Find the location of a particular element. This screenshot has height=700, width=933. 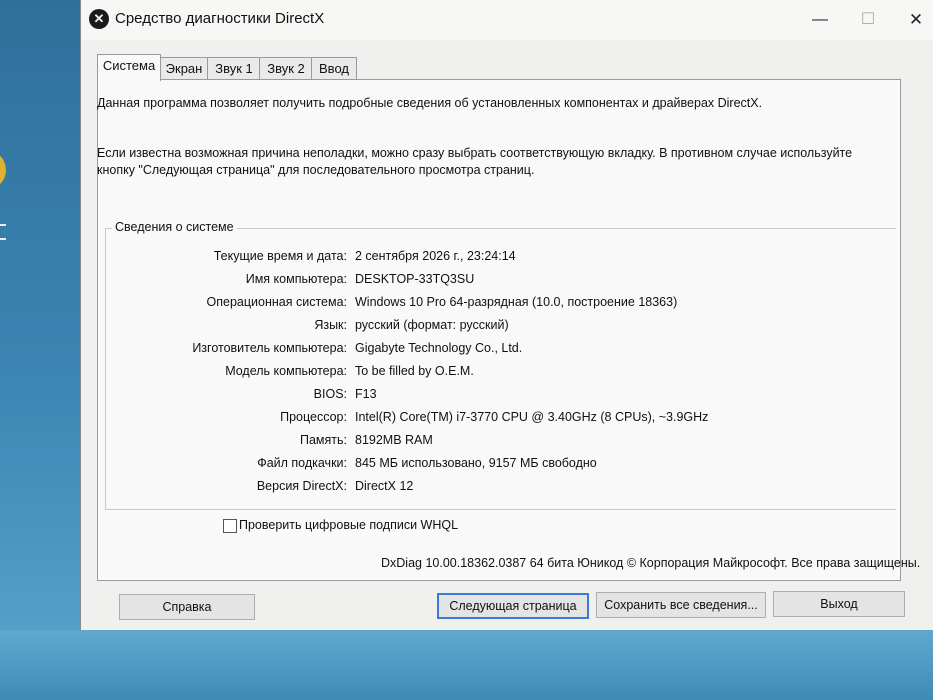

info-row-language: Язык: русский (формат: русский) is located at coordinates (416, 327).